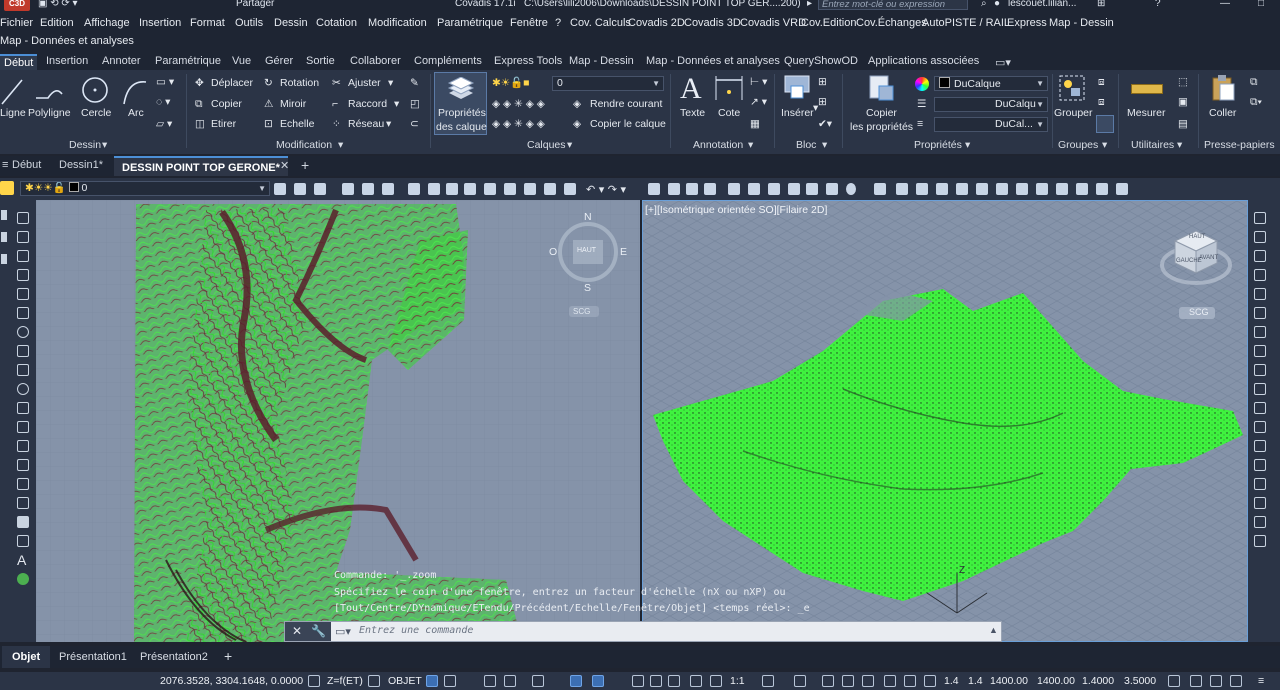 The width and height of the screenshot is (1280, 690). What do you see at coordinates (656, 681) in the screenshot?
I see `transparency-icon` at bounding box center [656, 681].